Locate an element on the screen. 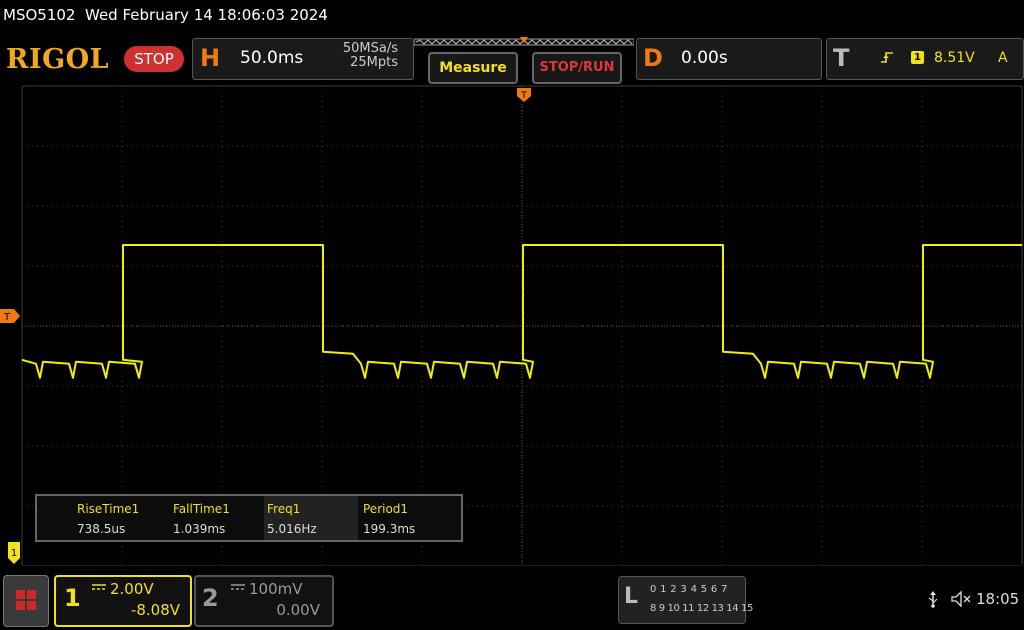 Image resolution: width=1024 pixels, height=630 pixels. trigger-mode: A is located at coordinates (1003, 58).